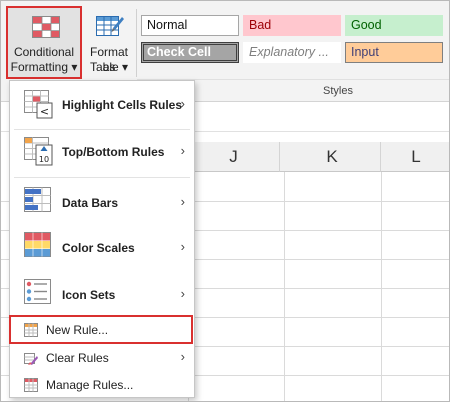 This screenshot has height=402, width=450. What do you see at coordinates (332, 157) in the screenshot?
I see `column-header-k: K` at bounding box center [332, 157].